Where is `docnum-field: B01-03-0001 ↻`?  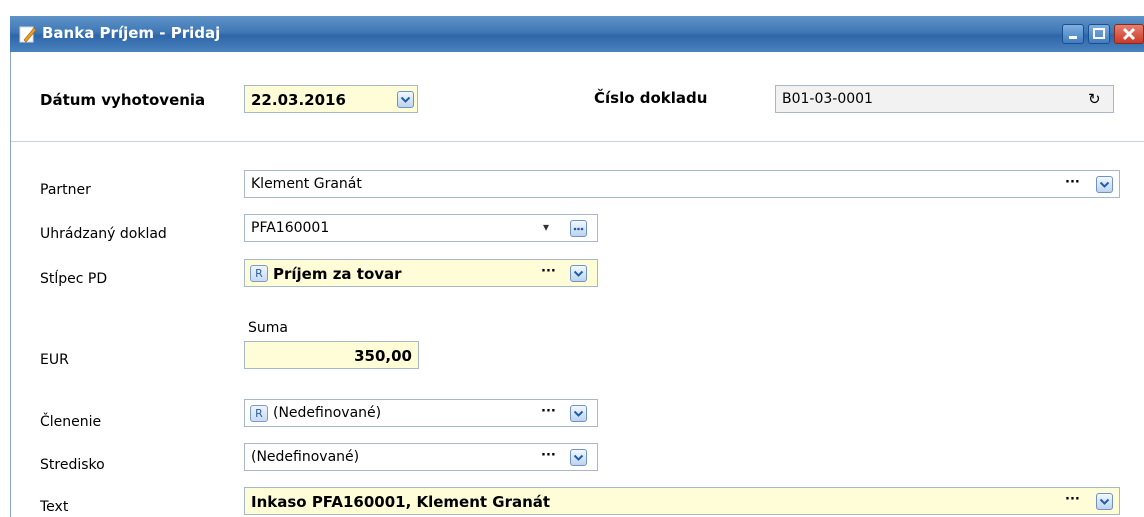 docnum-field: B01-03-0001 ↻ is located at coordinates (944, 99).